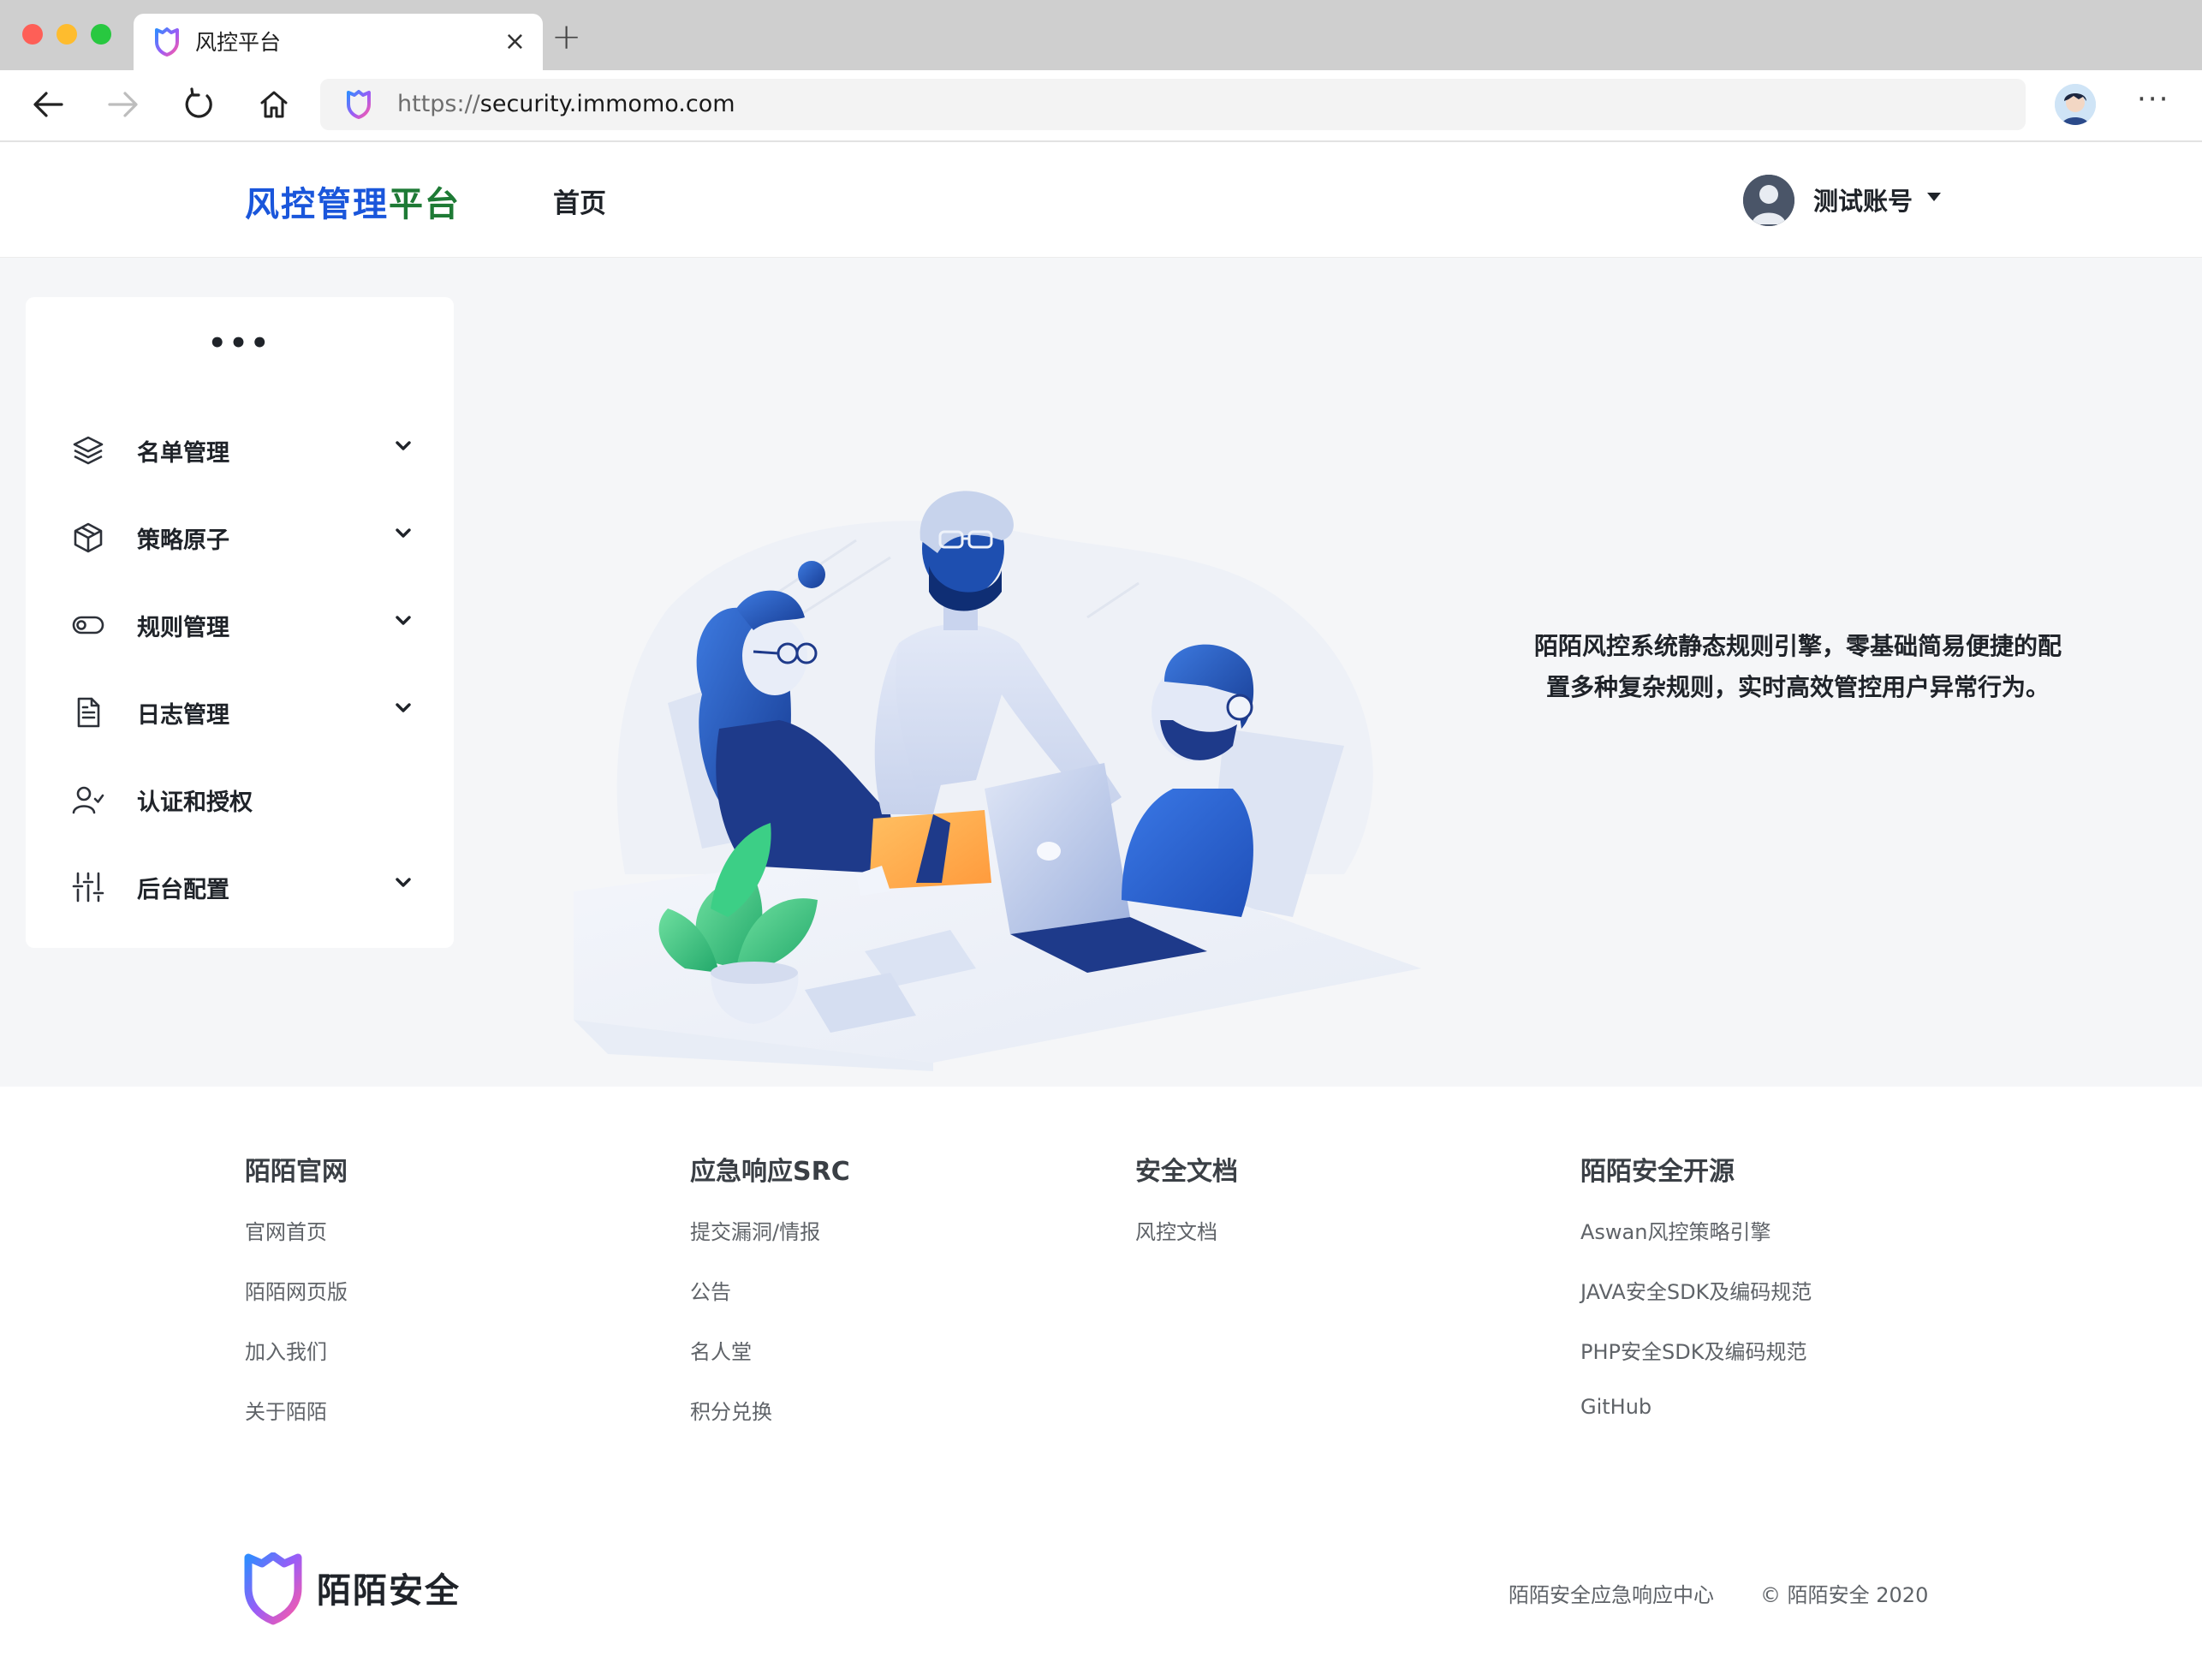 The image size is (2202, 1680). I want to click on tagline-line-2: 置多种复杂规则，实时高效管控用户异常行为。, so click(1797, 687).